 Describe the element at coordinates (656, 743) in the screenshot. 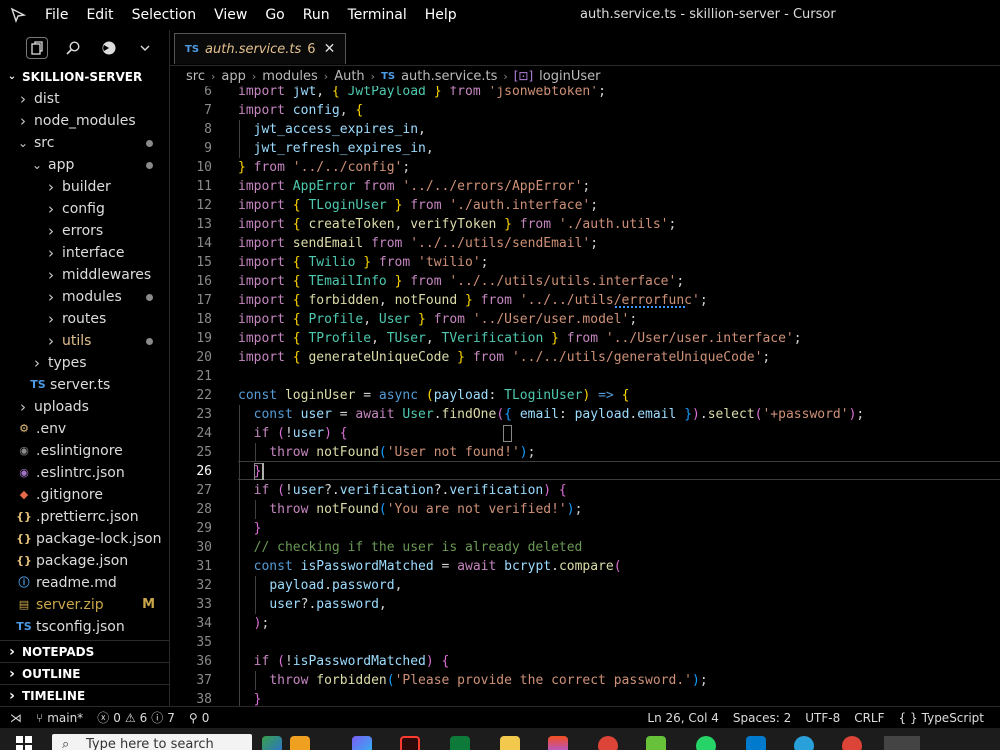

I see `app-icon` at that location.